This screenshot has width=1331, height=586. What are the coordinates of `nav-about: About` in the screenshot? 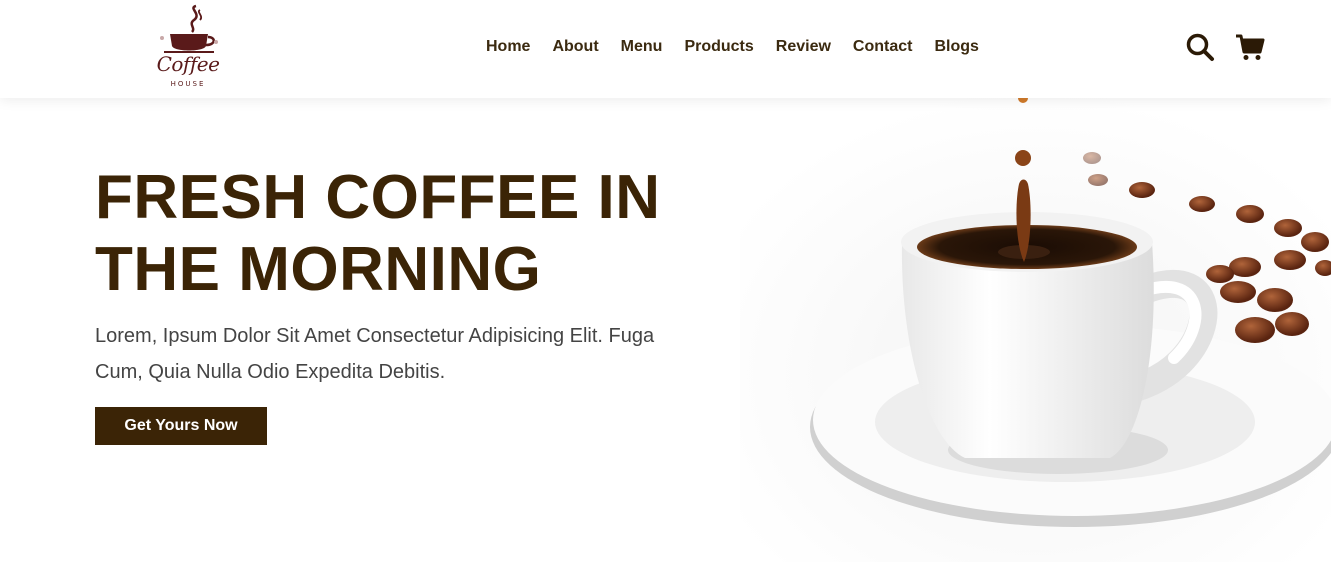 It's located at (575, 47).